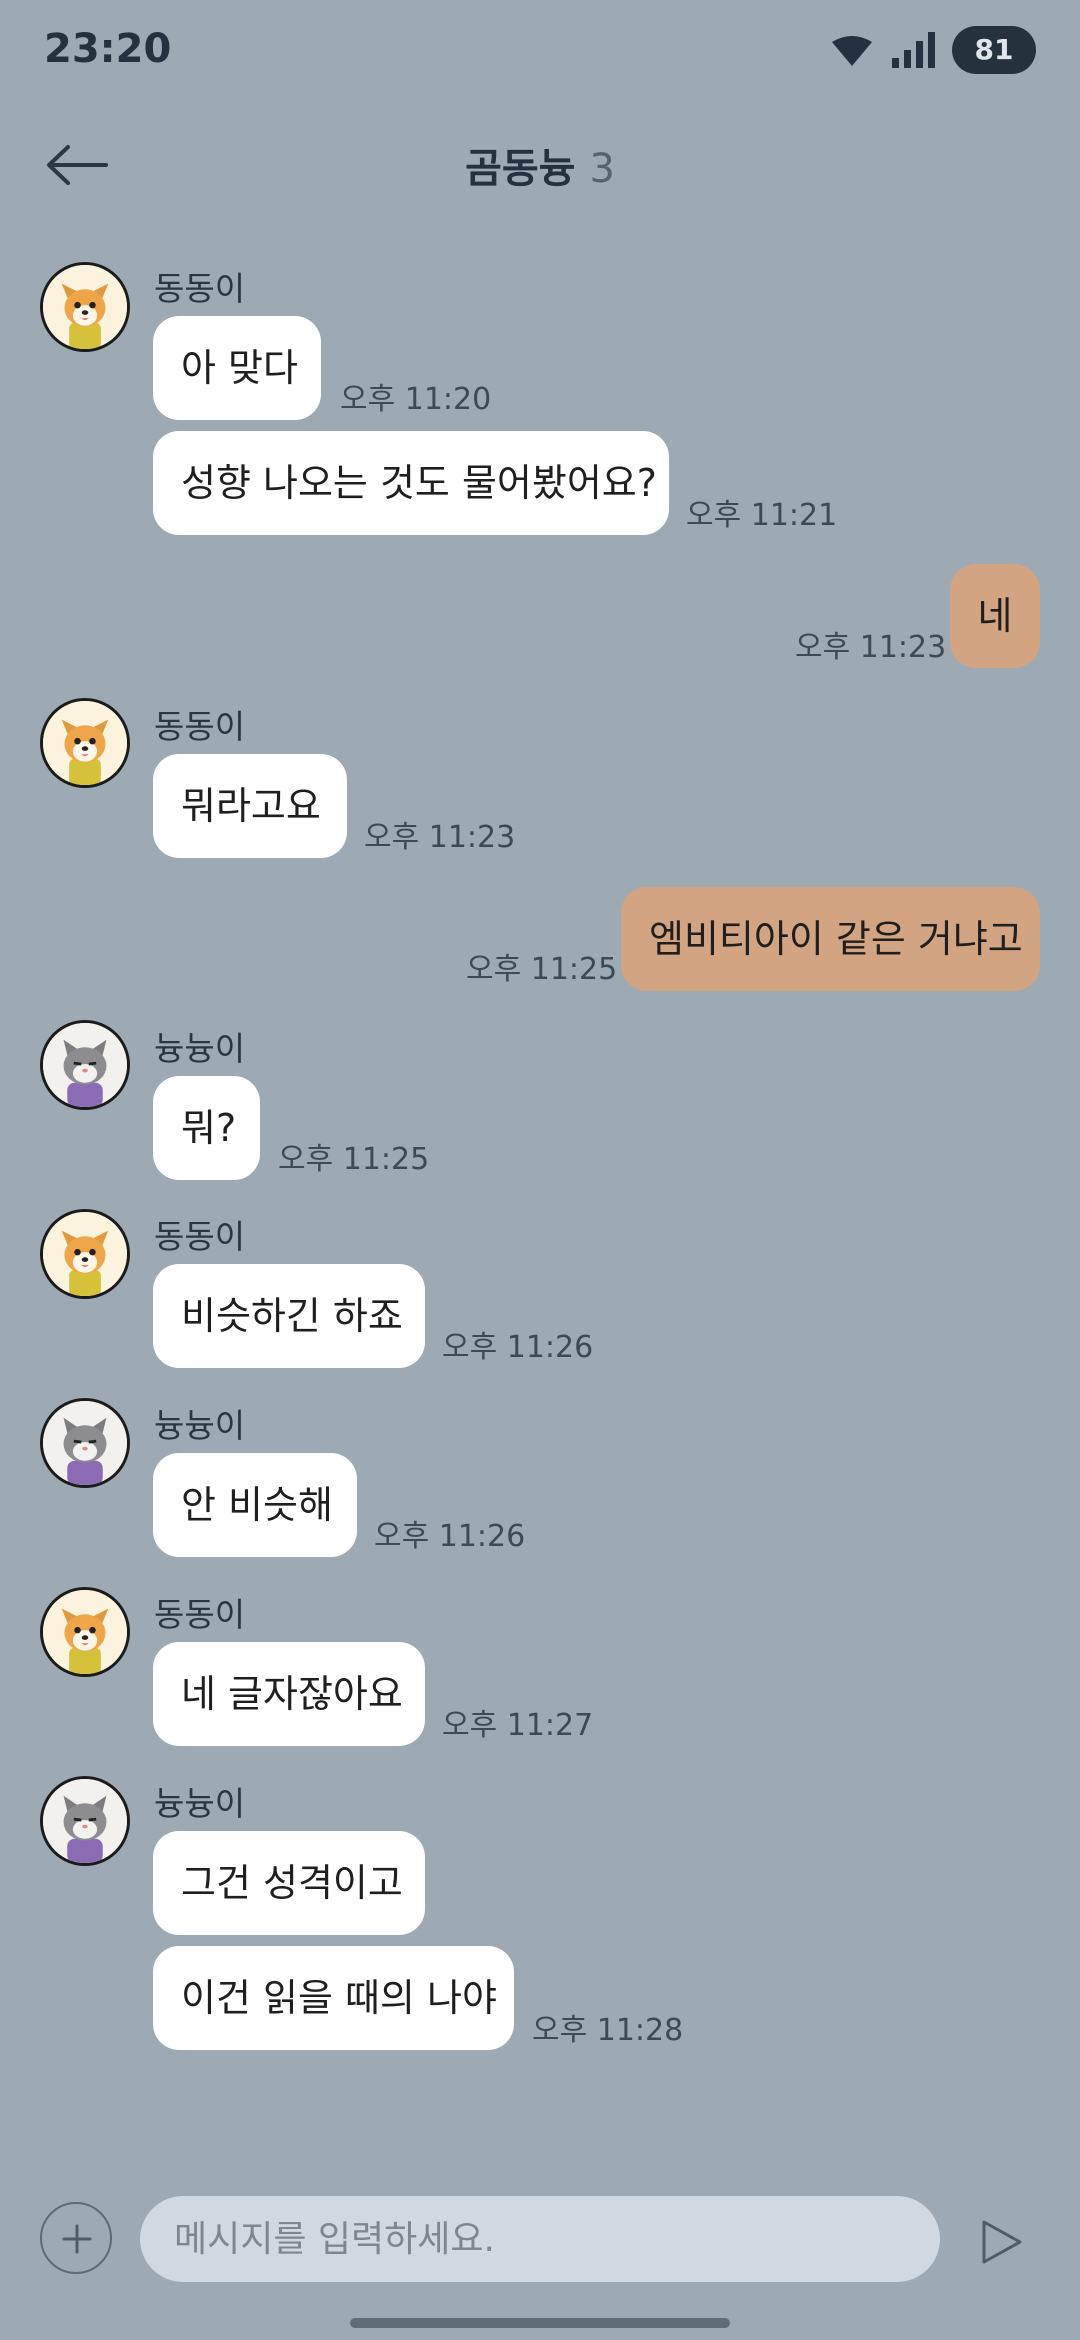 The height and width of the screenshot is (2340, 1080). I want to click on send-icon, so click(1002, 2242).